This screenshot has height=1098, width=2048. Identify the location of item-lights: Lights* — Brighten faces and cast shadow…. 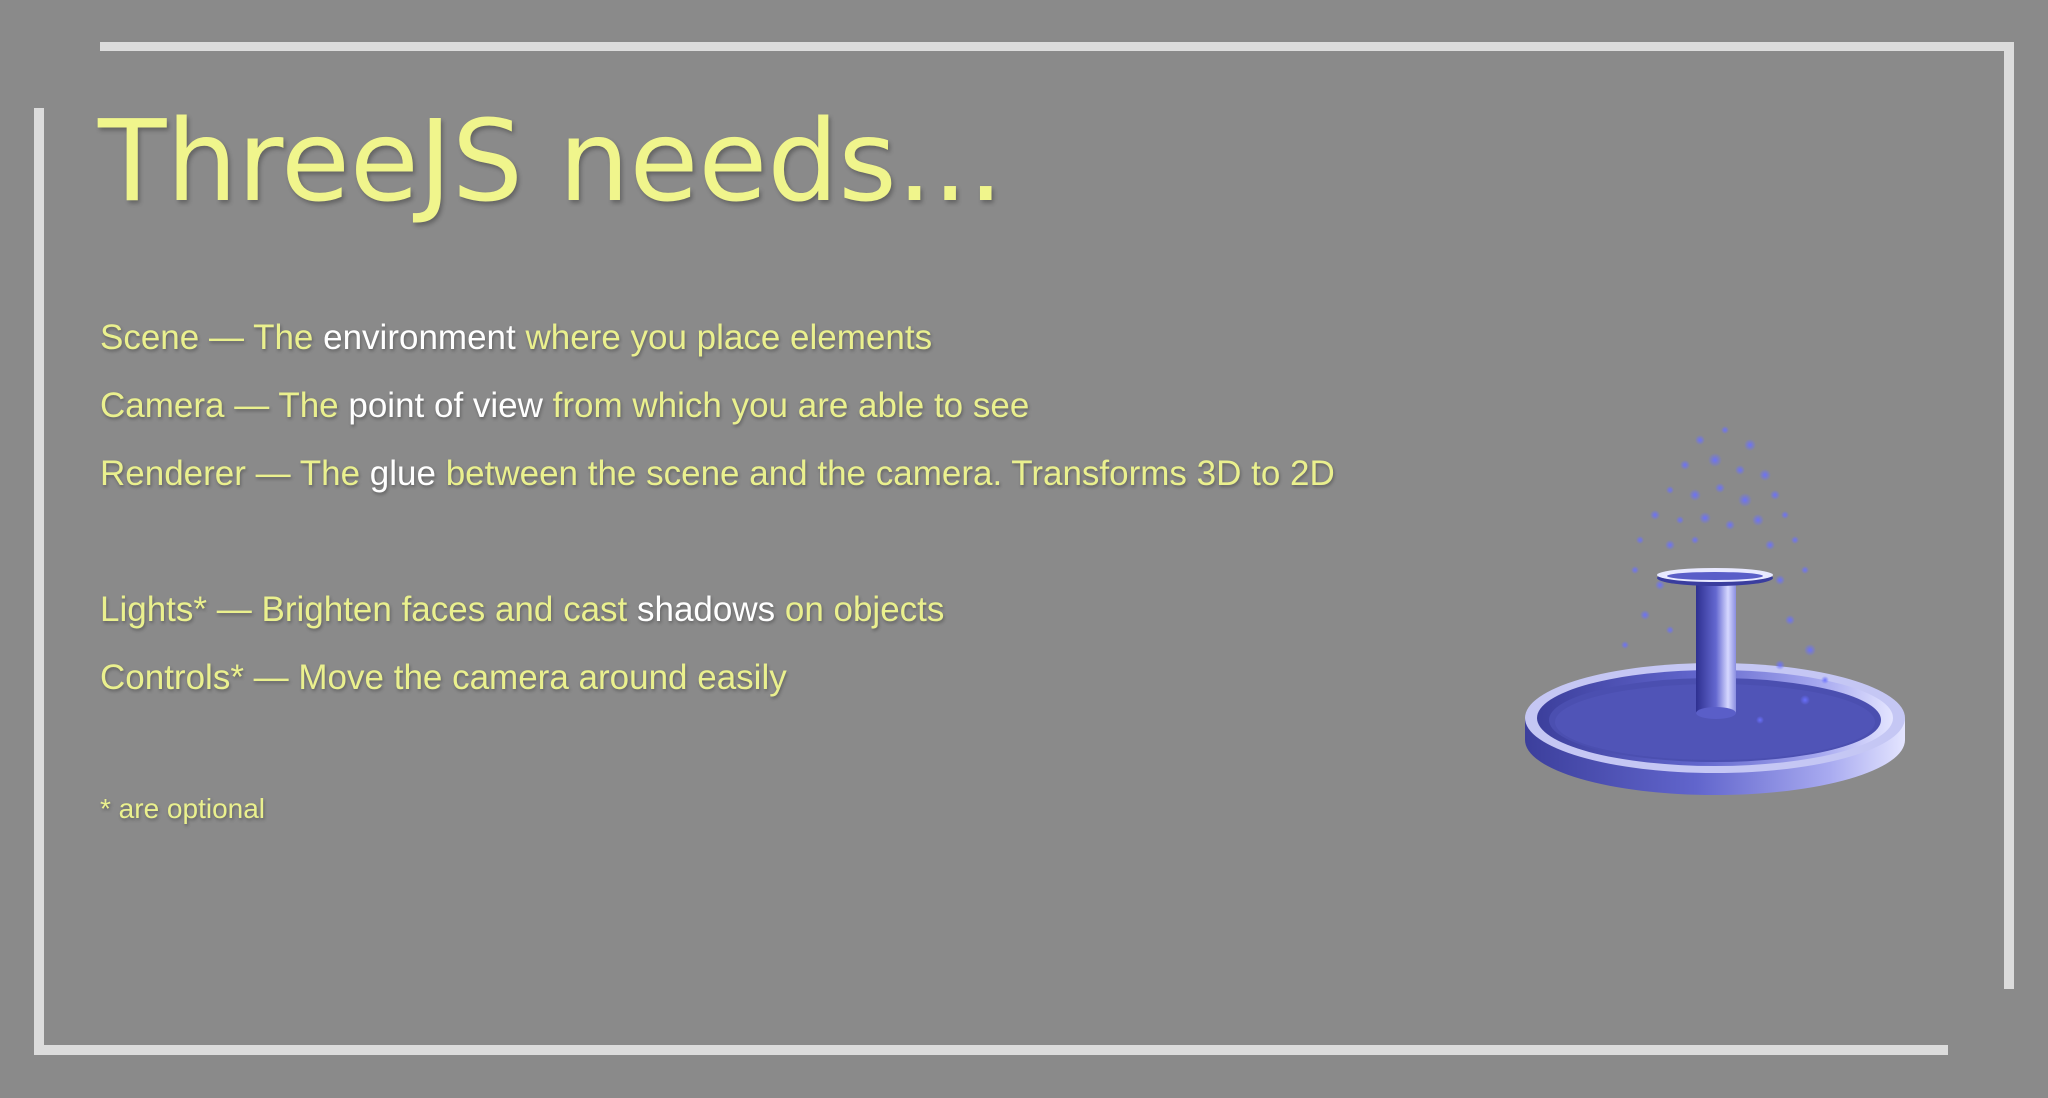
(522, 610).